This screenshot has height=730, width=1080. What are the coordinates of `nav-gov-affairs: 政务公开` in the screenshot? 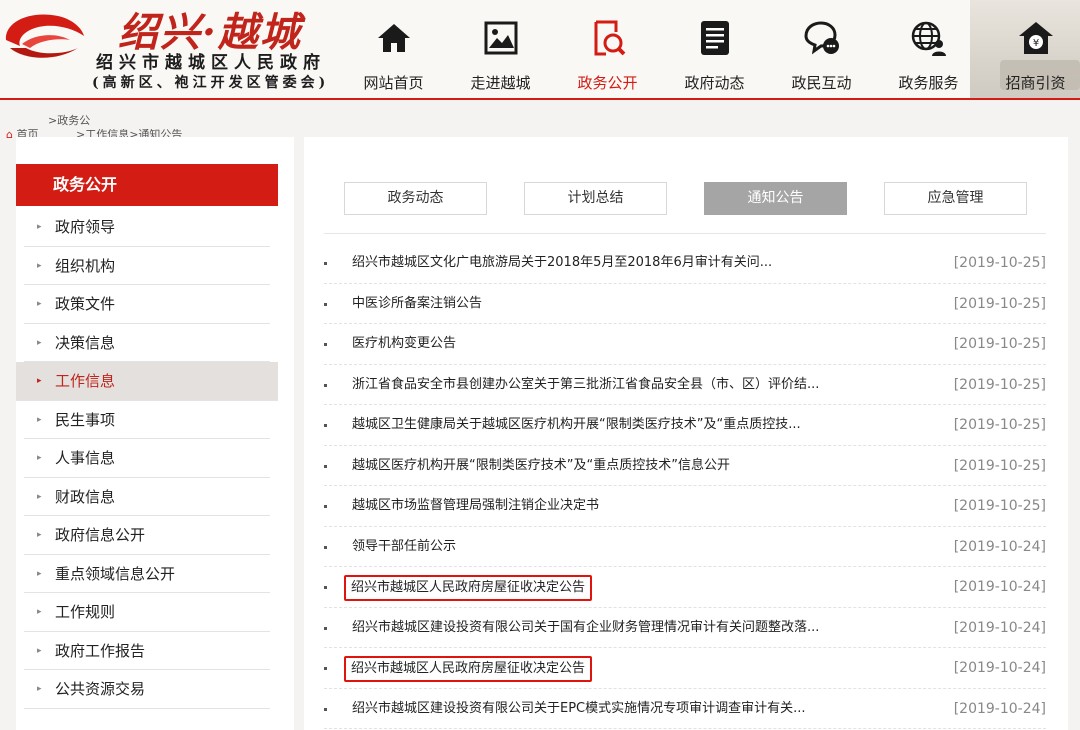 It's located at (607, 49).